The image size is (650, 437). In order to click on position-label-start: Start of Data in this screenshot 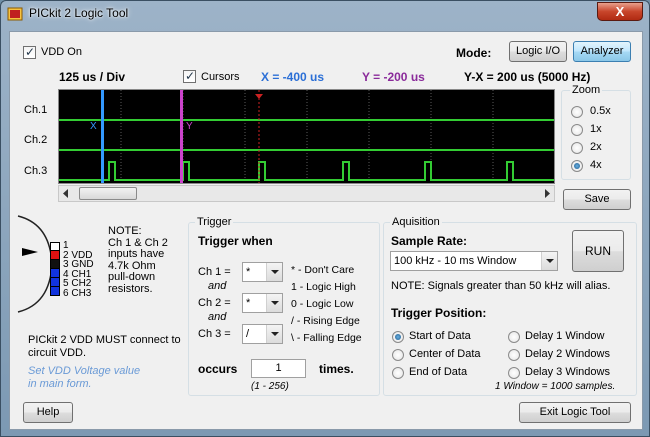, I will do `click(440, 336)`.